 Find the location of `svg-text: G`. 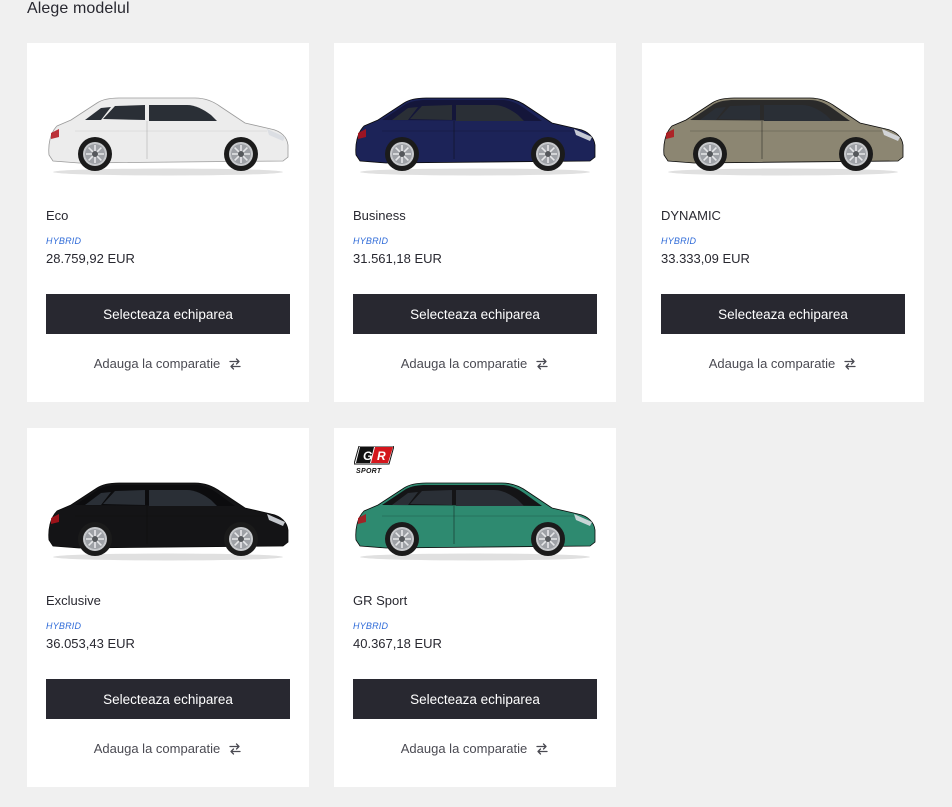

svg-text: G is located at coordinates (367, 456).